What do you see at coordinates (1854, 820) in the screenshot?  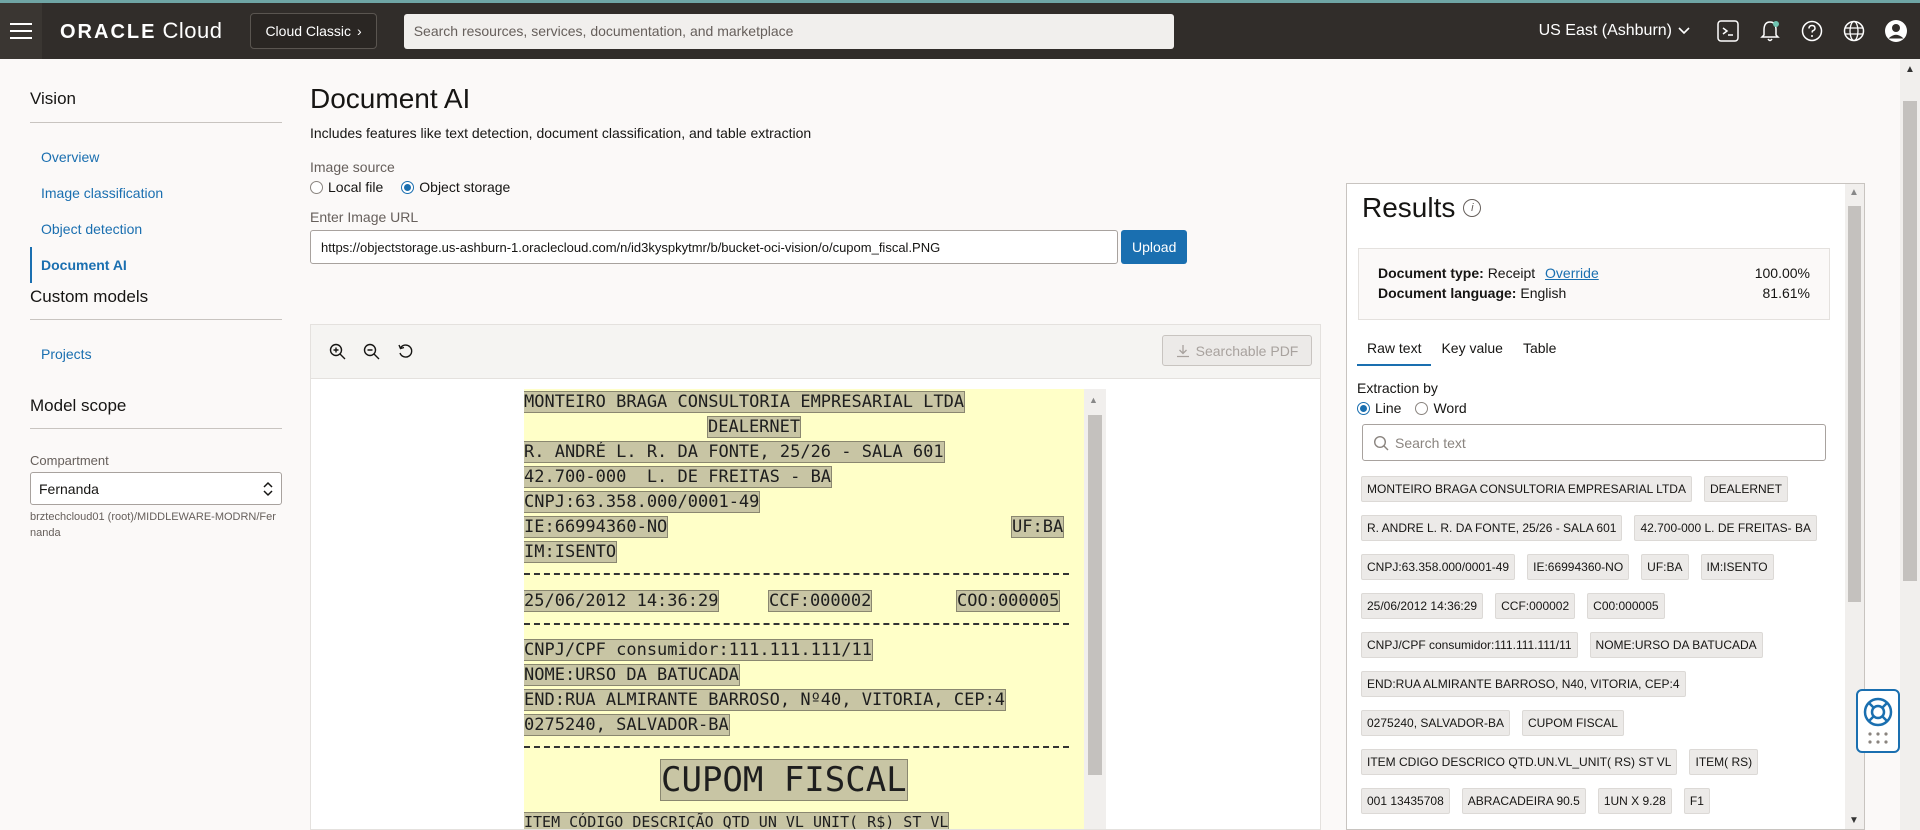 I see `scroll-down-icon: ▼` at bounding box center [1854, 820].